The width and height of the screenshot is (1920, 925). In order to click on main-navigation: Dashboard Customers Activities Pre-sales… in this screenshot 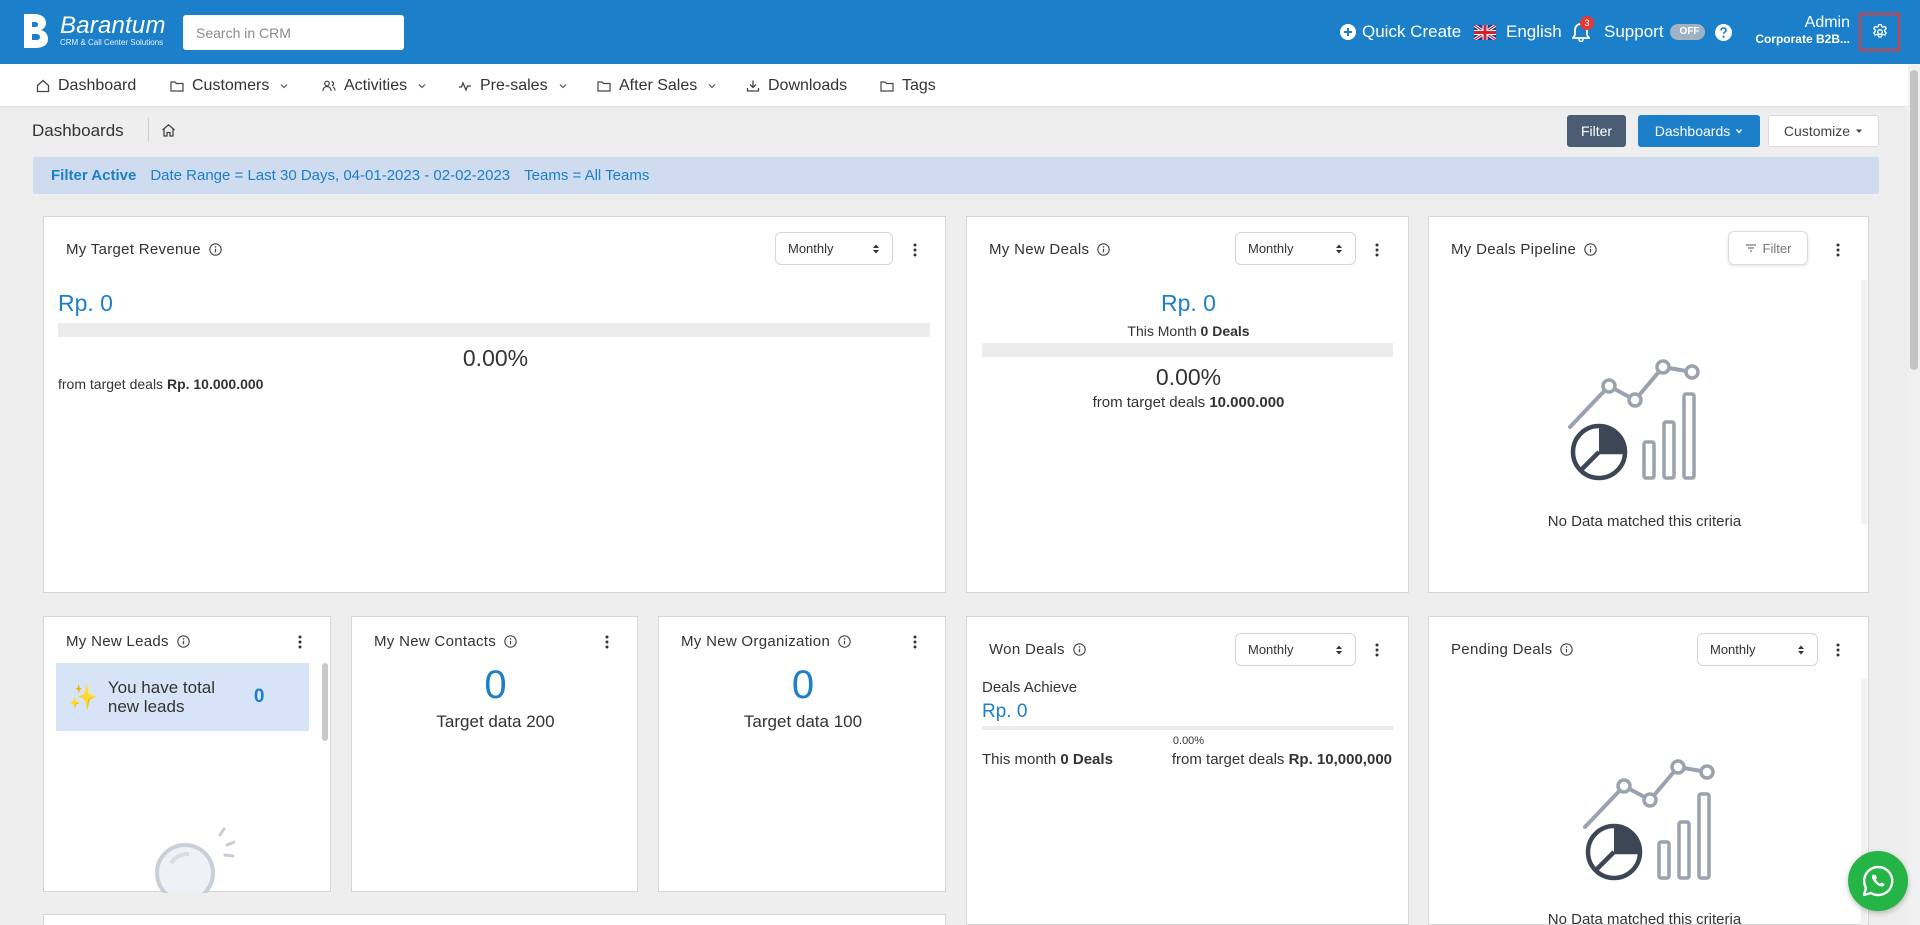, I will do `click(960, 85)`.